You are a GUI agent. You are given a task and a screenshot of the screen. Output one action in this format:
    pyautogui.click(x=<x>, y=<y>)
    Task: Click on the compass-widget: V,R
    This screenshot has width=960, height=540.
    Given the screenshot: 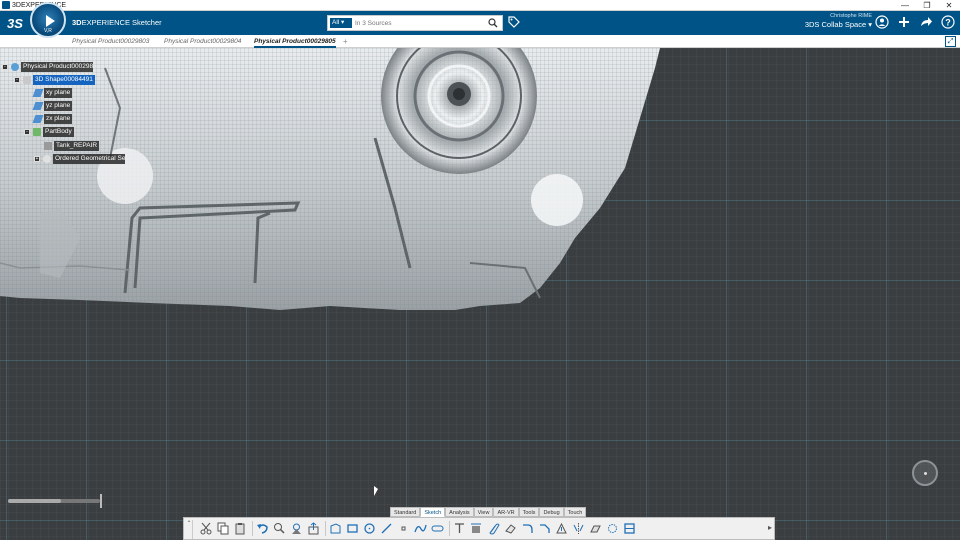 What is the action you would take?
    pyautogui.click(x=48, y=20)
    